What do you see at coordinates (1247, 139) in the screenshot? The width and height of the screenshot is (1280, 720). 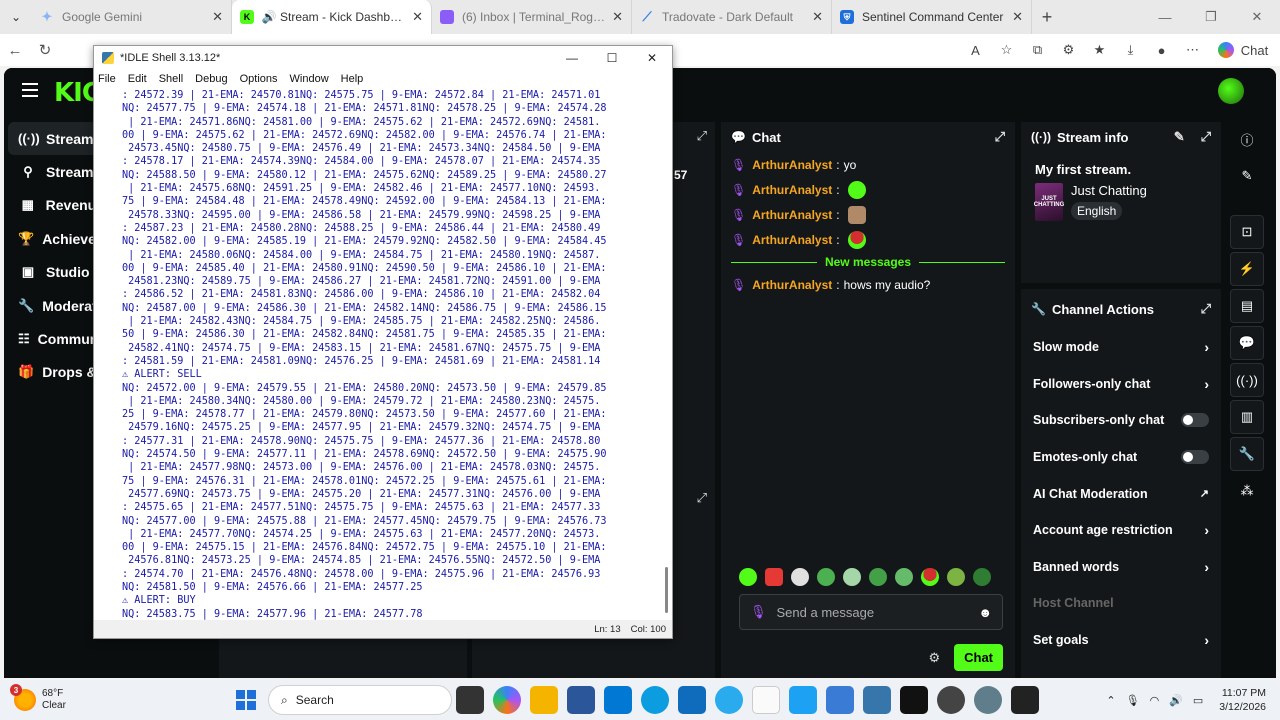 I see `info-icon: ⓘ` at bounding box center [1247, 139].